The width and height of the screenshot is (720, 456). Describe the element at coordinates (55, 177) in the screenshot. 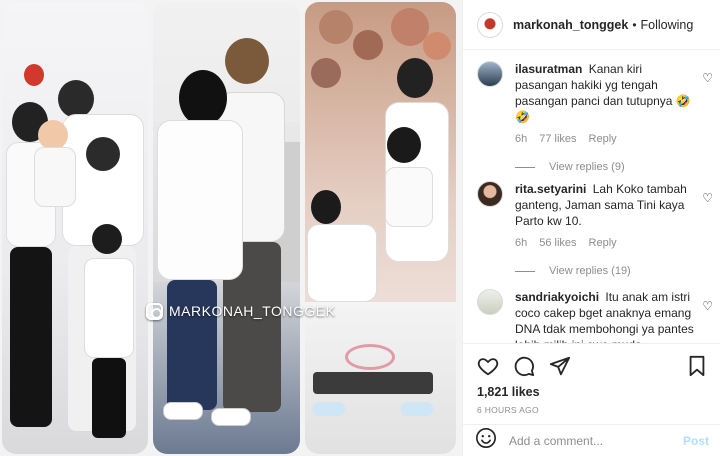

I see `baby-shirt` at that location.